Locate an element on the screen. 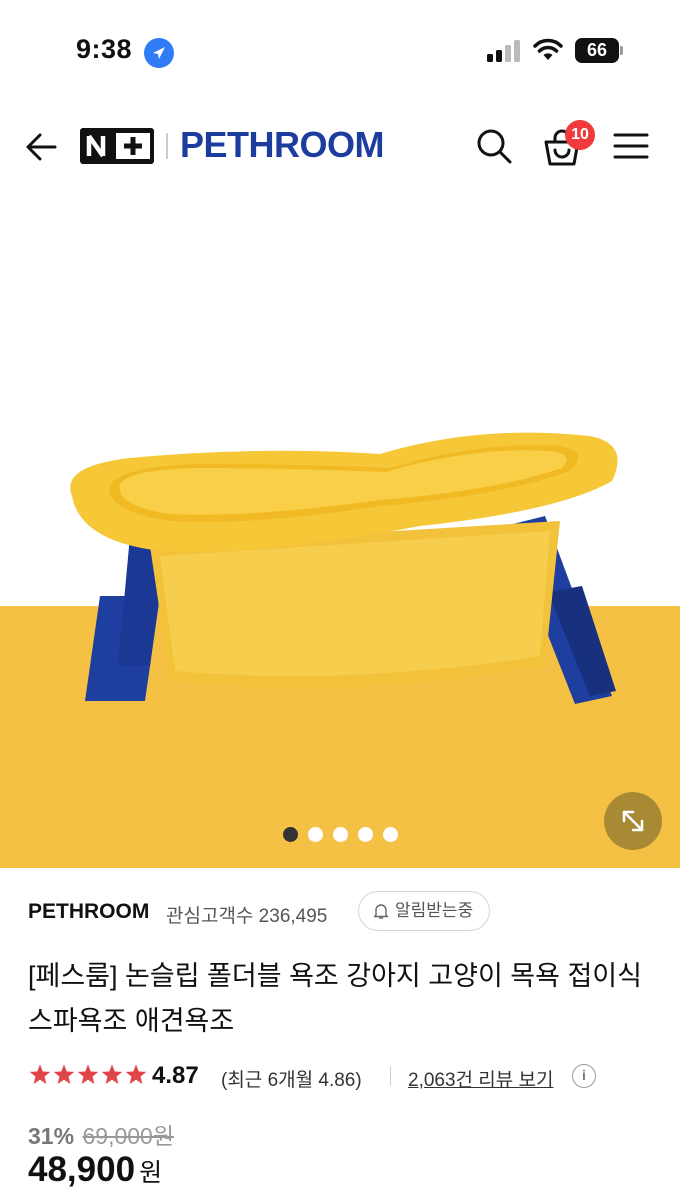 This screenshot has height=1200, width=680. rating-value: 4.87 is located at coordinates (175, 1075).